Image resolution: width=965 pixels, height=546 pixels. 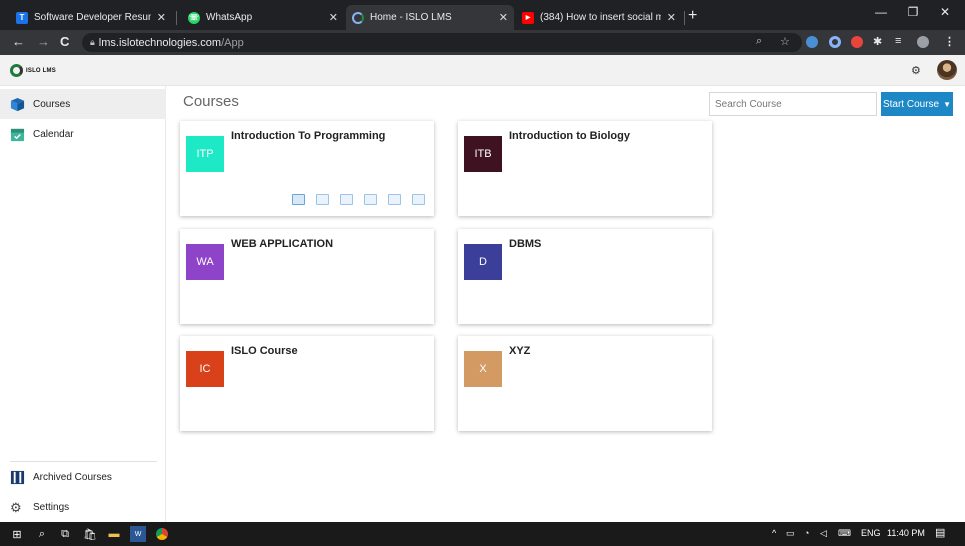 What do you see at coordinates (947, 104) in the screenshot?
I see `caret-down-icon: ▼` at bounding box center [947, 104].